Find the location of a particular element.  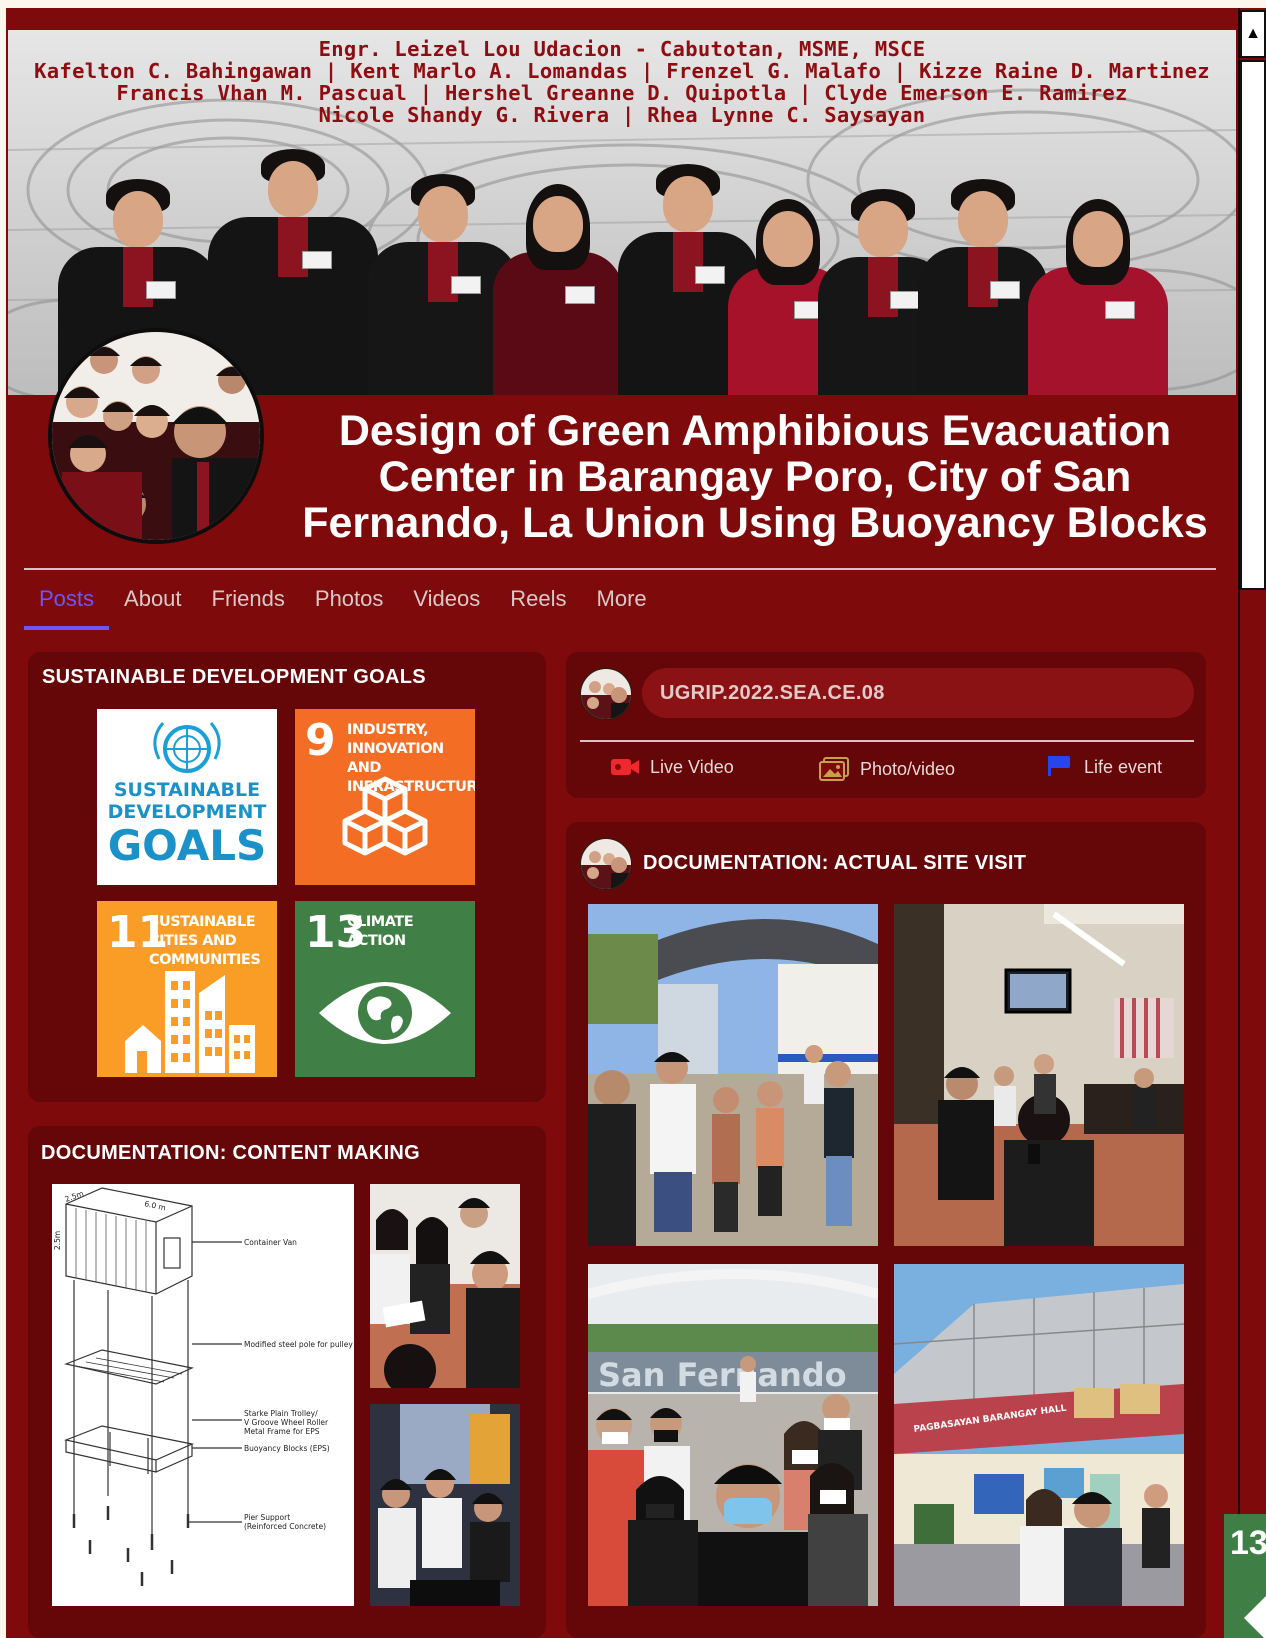

live-video-button: Live Video is located at coordinates (672, 767).